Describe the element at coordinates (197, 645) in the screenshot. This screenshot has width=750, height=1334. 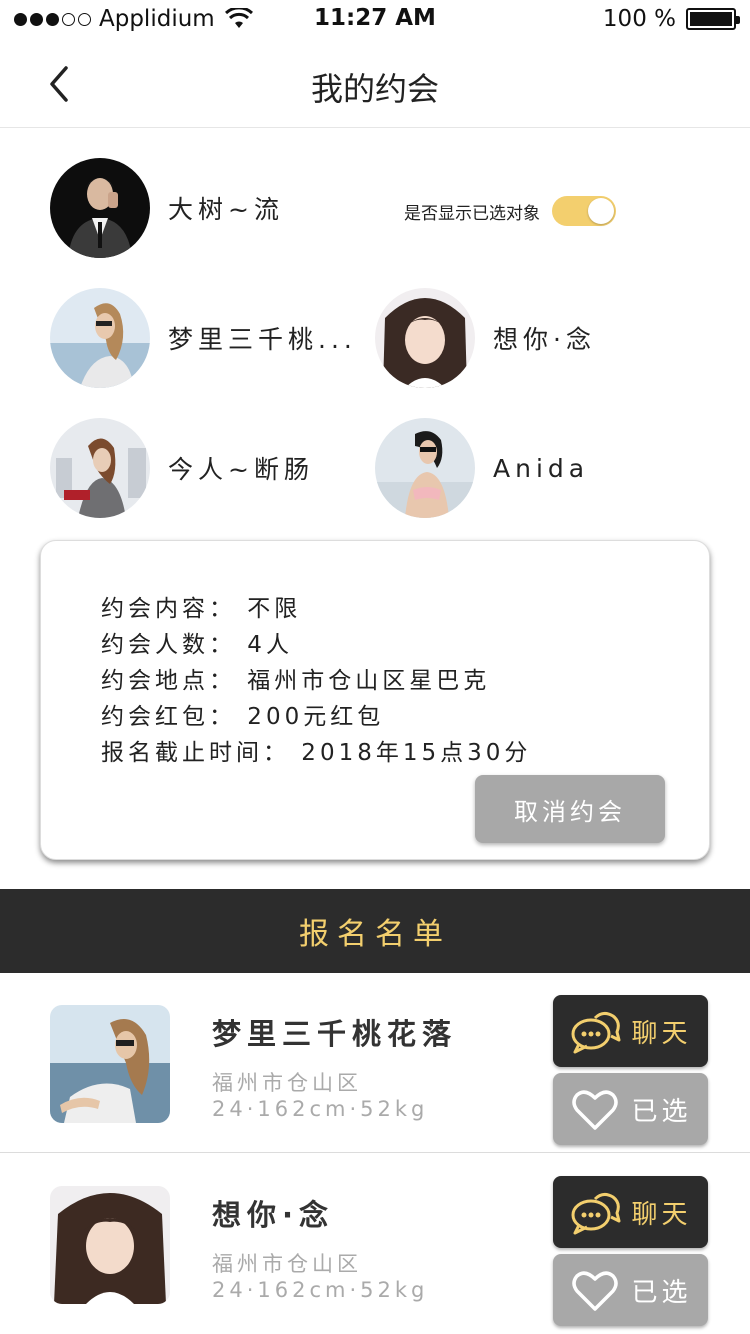
I see `date-count-line: 约会人数： 4人` at that location.